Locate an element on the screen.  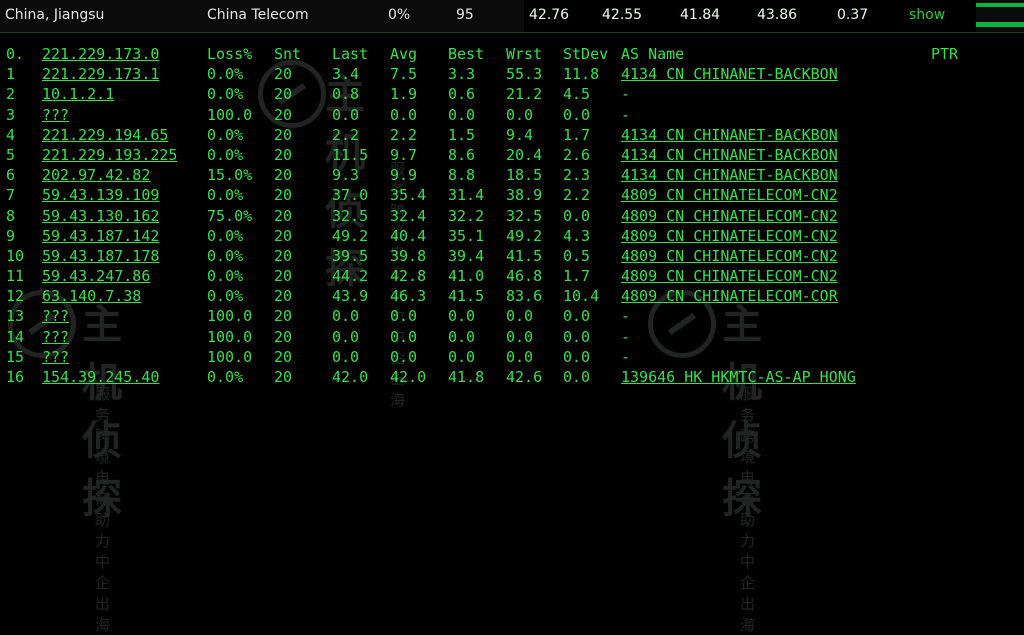
legend-bar-top is located at coordinates (1000, 5).